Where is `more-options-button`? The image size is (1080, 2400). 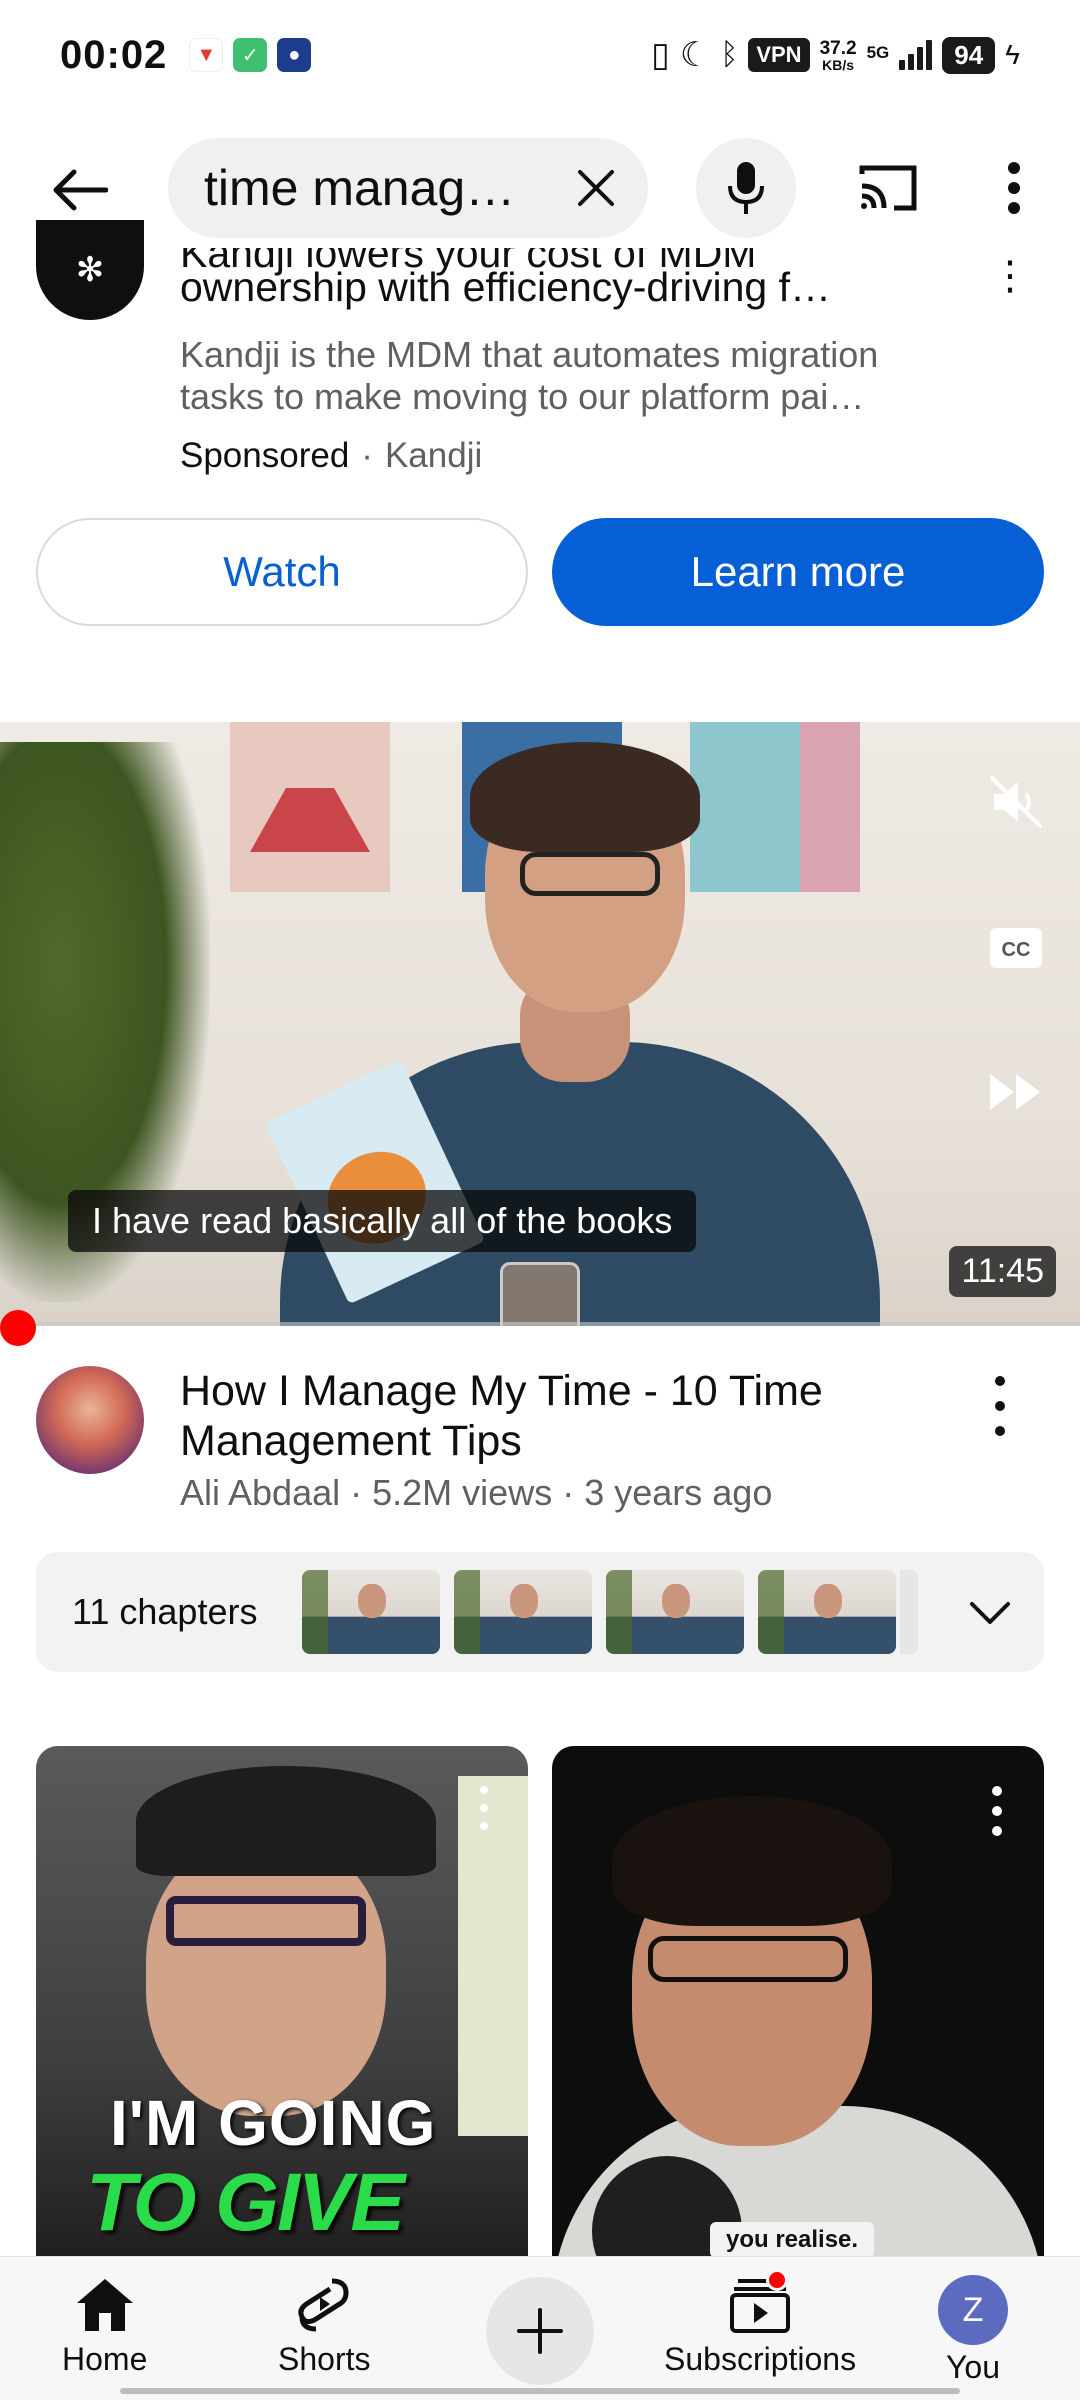
more-options-button is located at coordinates (1014, 188).